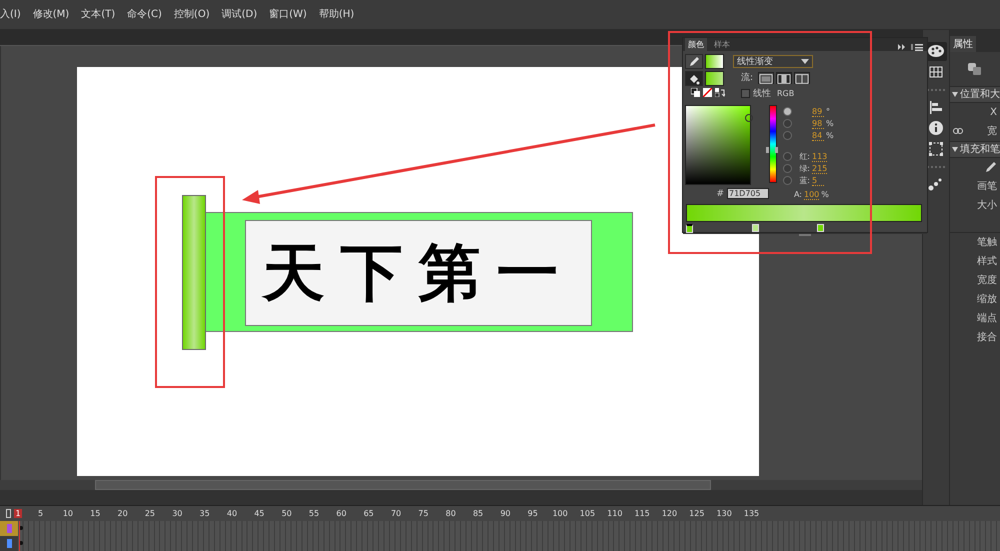 The image size is (1000, 551). Describe the element at coordinates (204, 513) in the screenshot. I see `frame-number: 35` at that location.